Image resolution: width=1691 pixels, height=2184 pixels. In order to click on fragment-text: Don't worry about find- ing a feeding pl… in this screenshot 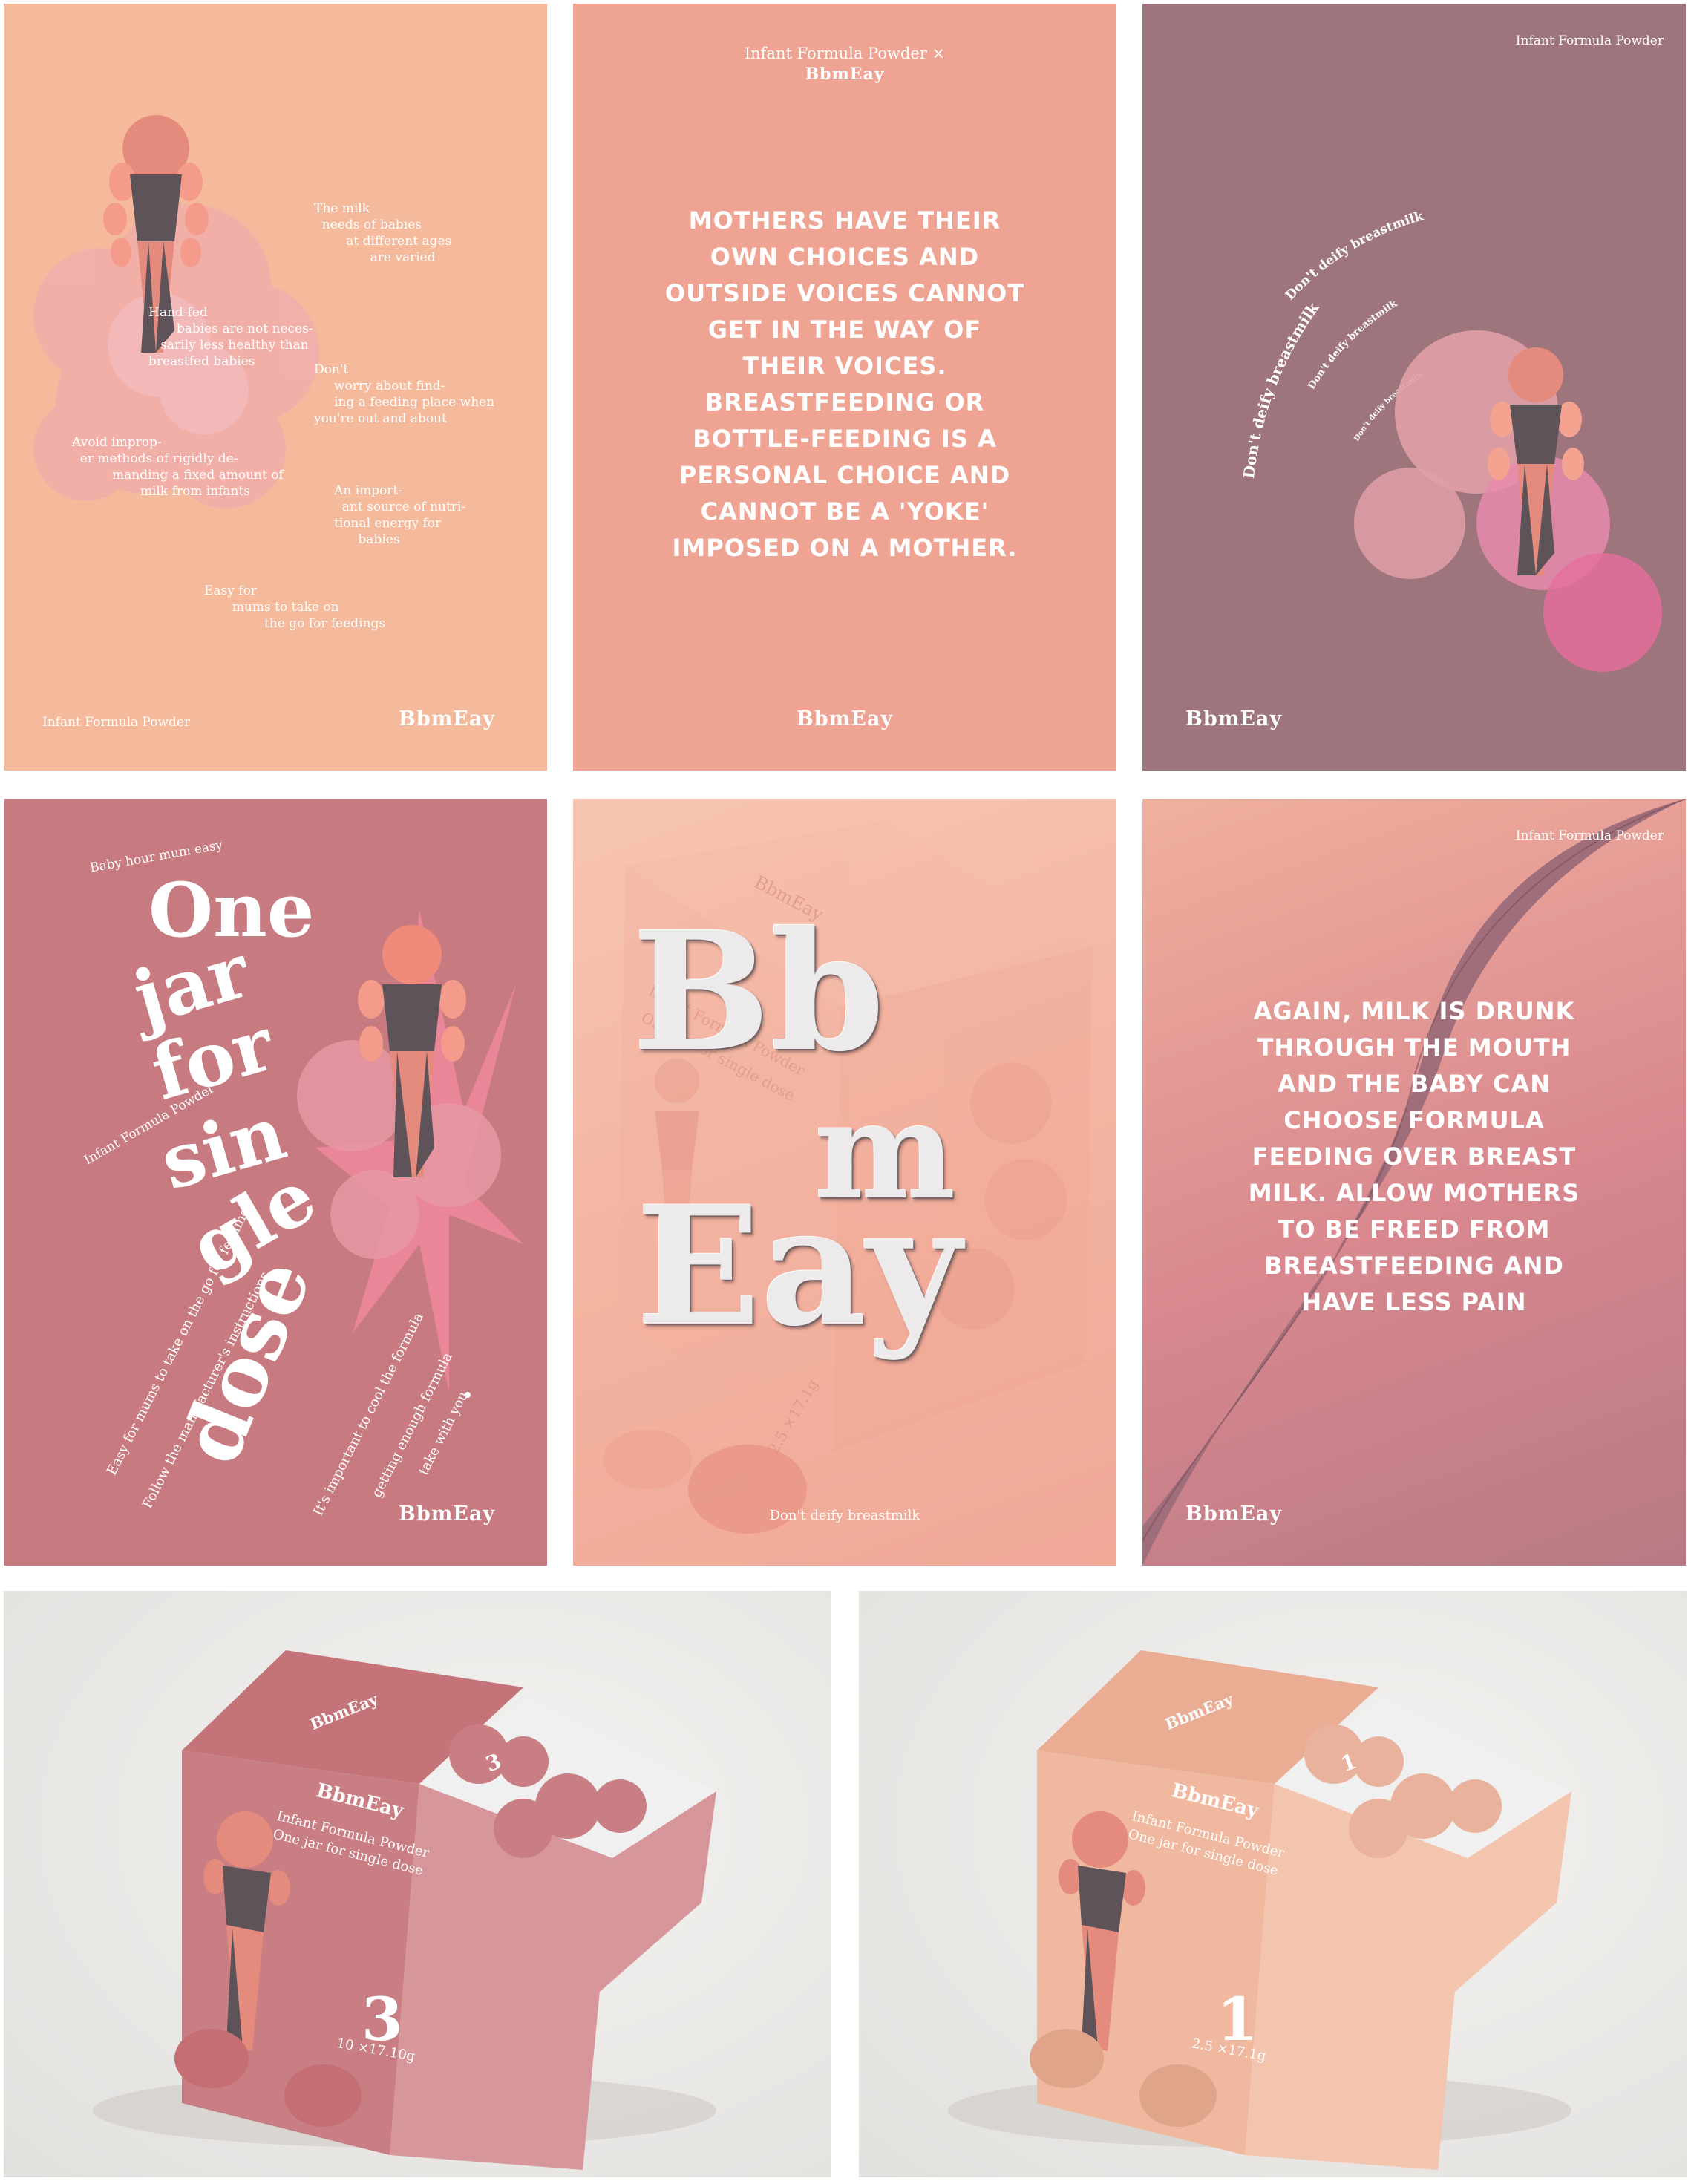, I will do `click(404, 394)`.